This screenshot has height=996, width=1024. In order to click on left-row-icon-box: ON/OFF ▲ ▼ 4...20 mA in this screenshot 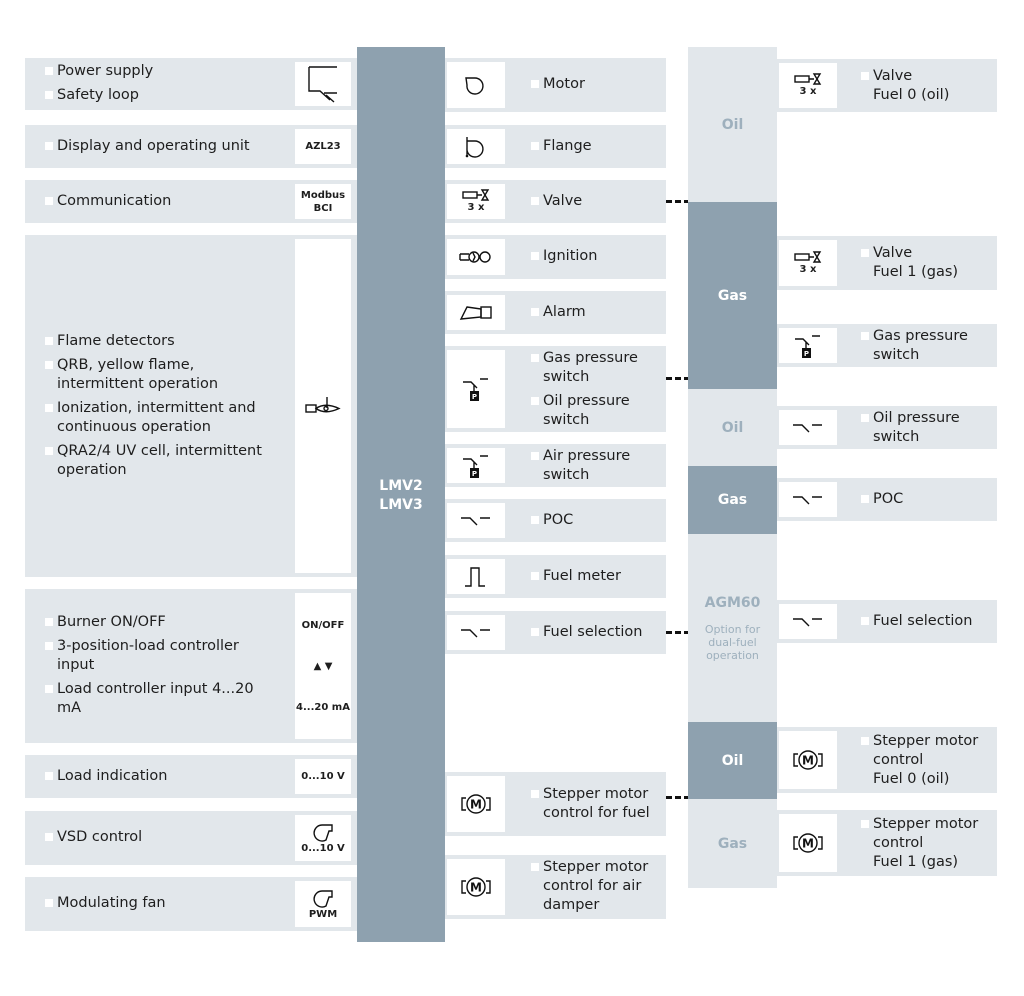, I will do `click(323, 666)`.